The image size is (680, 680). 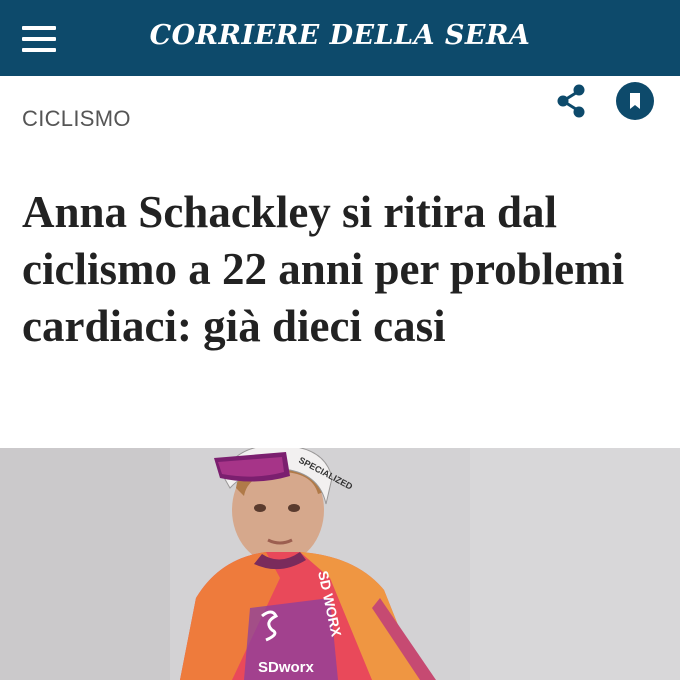 I want to click on share-icon, so click(x=571, y=101).